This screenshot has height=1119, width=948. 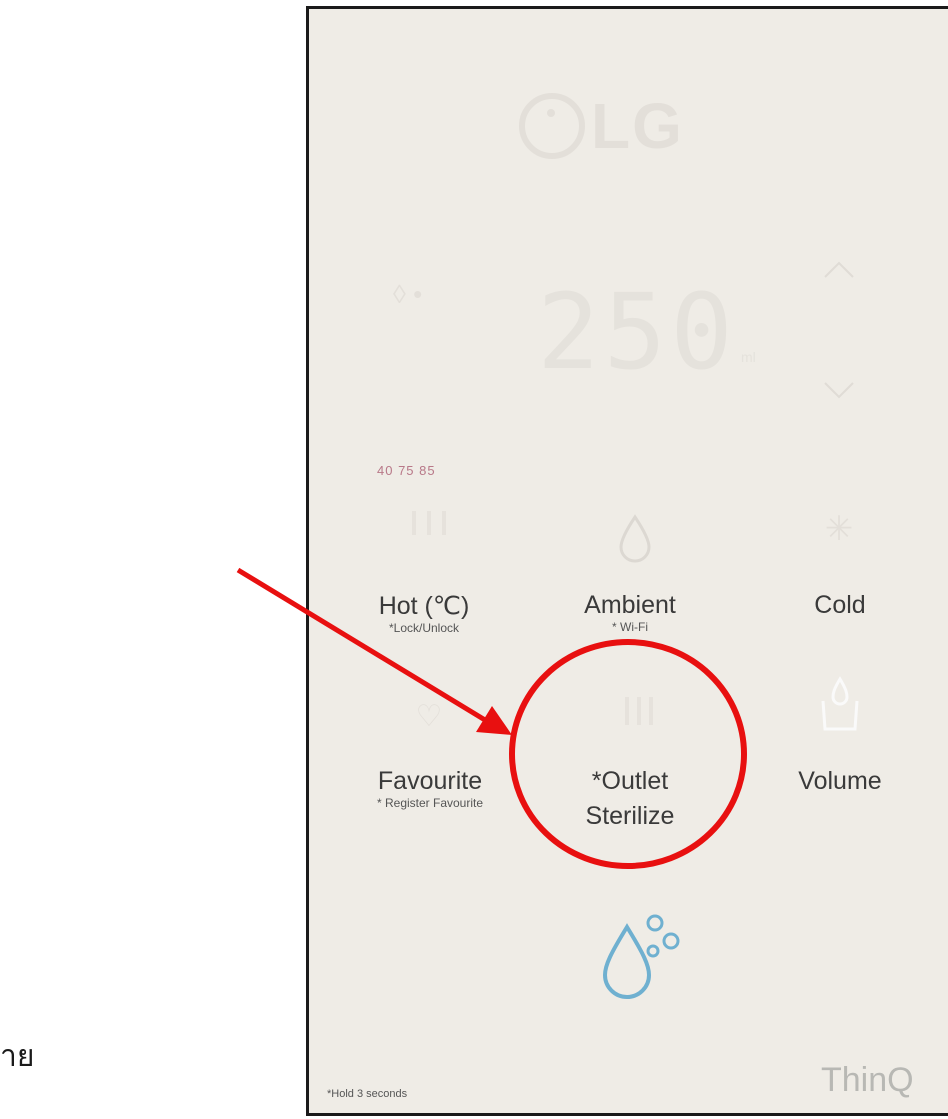 I want to click on annotation-arrow-line, so click(x=361, y=645).